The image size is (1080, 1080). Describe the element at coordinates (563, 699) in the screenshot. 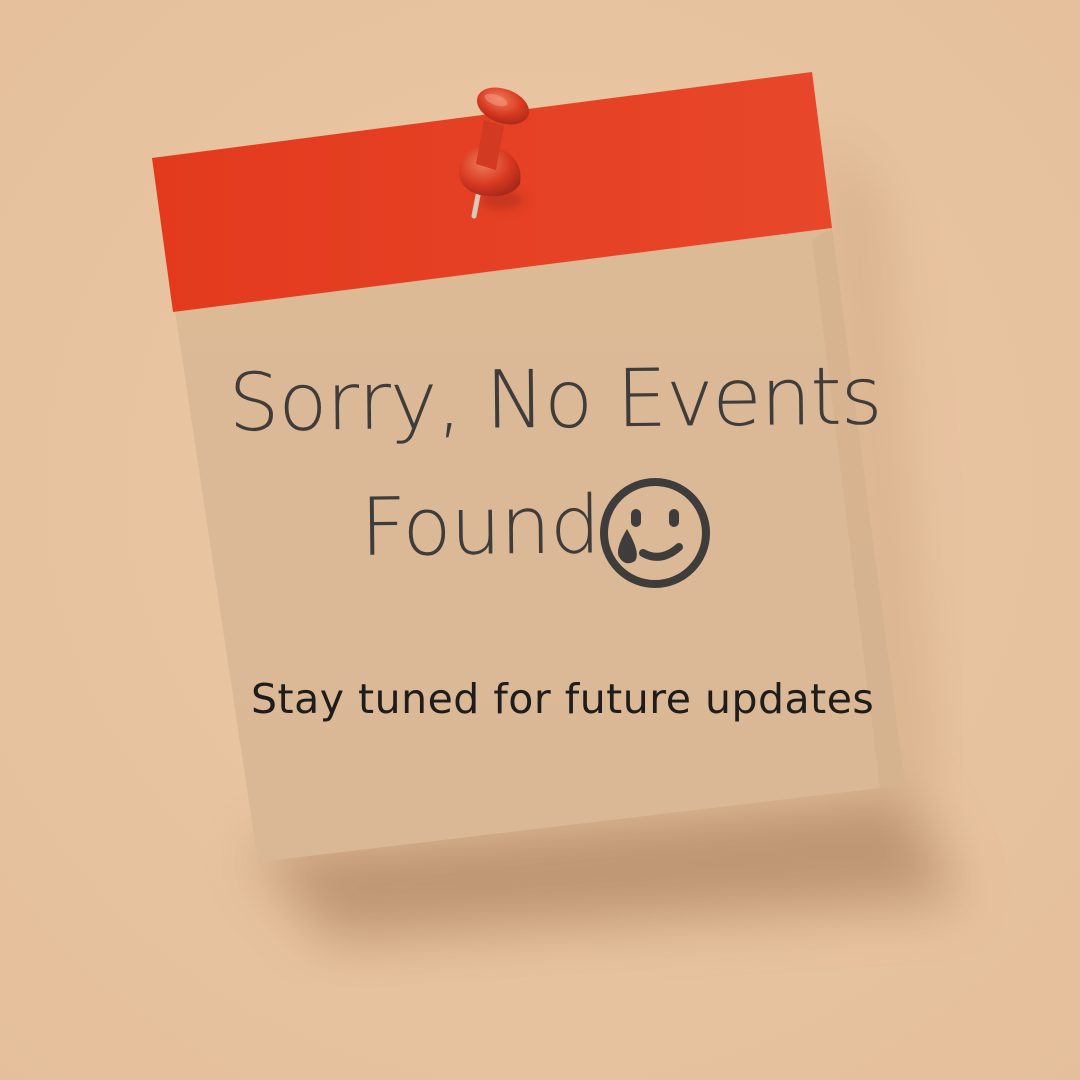

I see `subtitle: Stay tuned for future updates` at that location.